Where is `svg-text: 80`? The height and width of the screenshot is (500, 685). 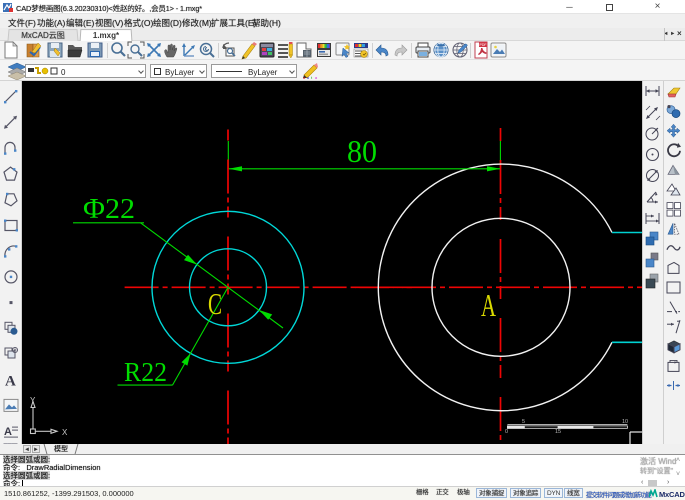 svg-text: 80 is located at coordinates (362, 151).